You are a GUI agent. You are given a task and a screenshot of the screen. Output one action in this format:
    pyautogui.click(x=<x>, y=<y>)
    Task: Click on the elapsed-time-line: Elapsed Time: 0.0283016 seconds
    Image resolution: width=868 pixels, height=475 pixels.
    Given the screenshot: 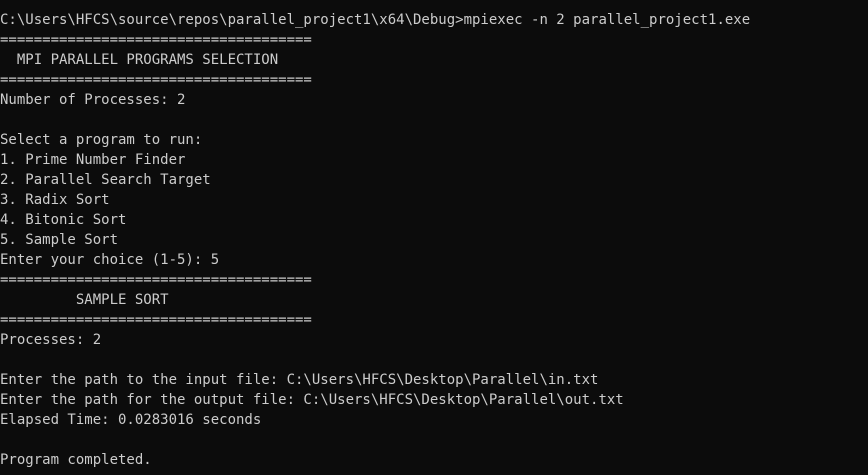 What is the action you would take?
    pyautogui.click(x=131, y=420)
    